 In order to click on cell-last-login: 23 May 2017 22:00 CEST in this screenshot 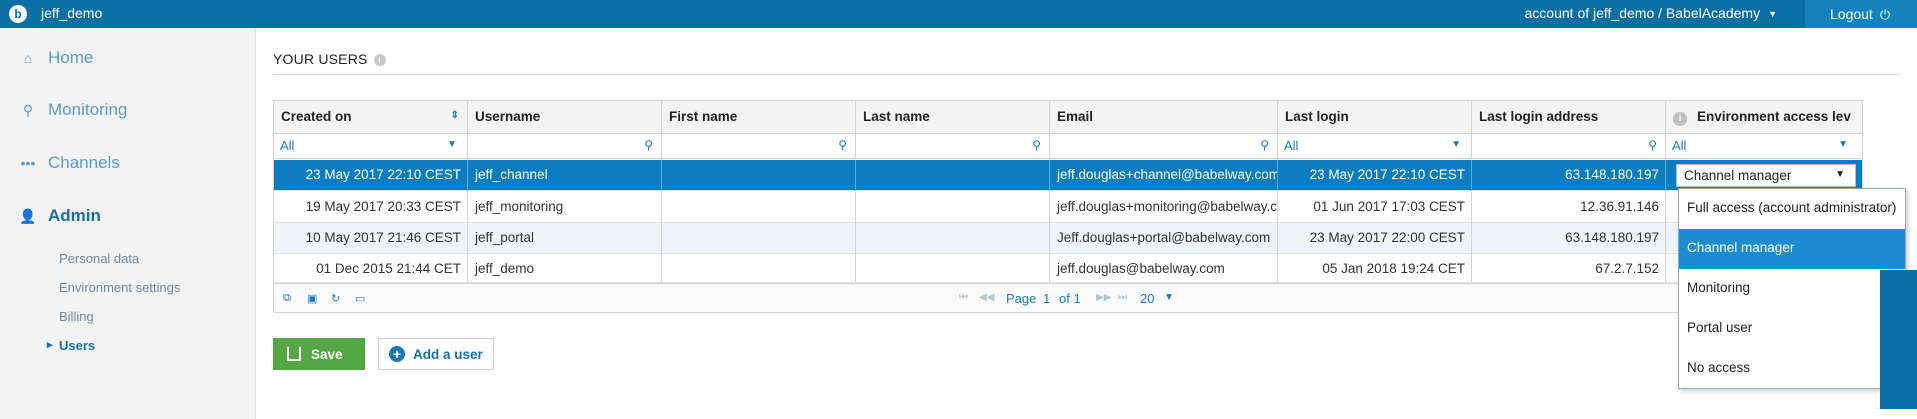, I will do `click(1375, 238)`.